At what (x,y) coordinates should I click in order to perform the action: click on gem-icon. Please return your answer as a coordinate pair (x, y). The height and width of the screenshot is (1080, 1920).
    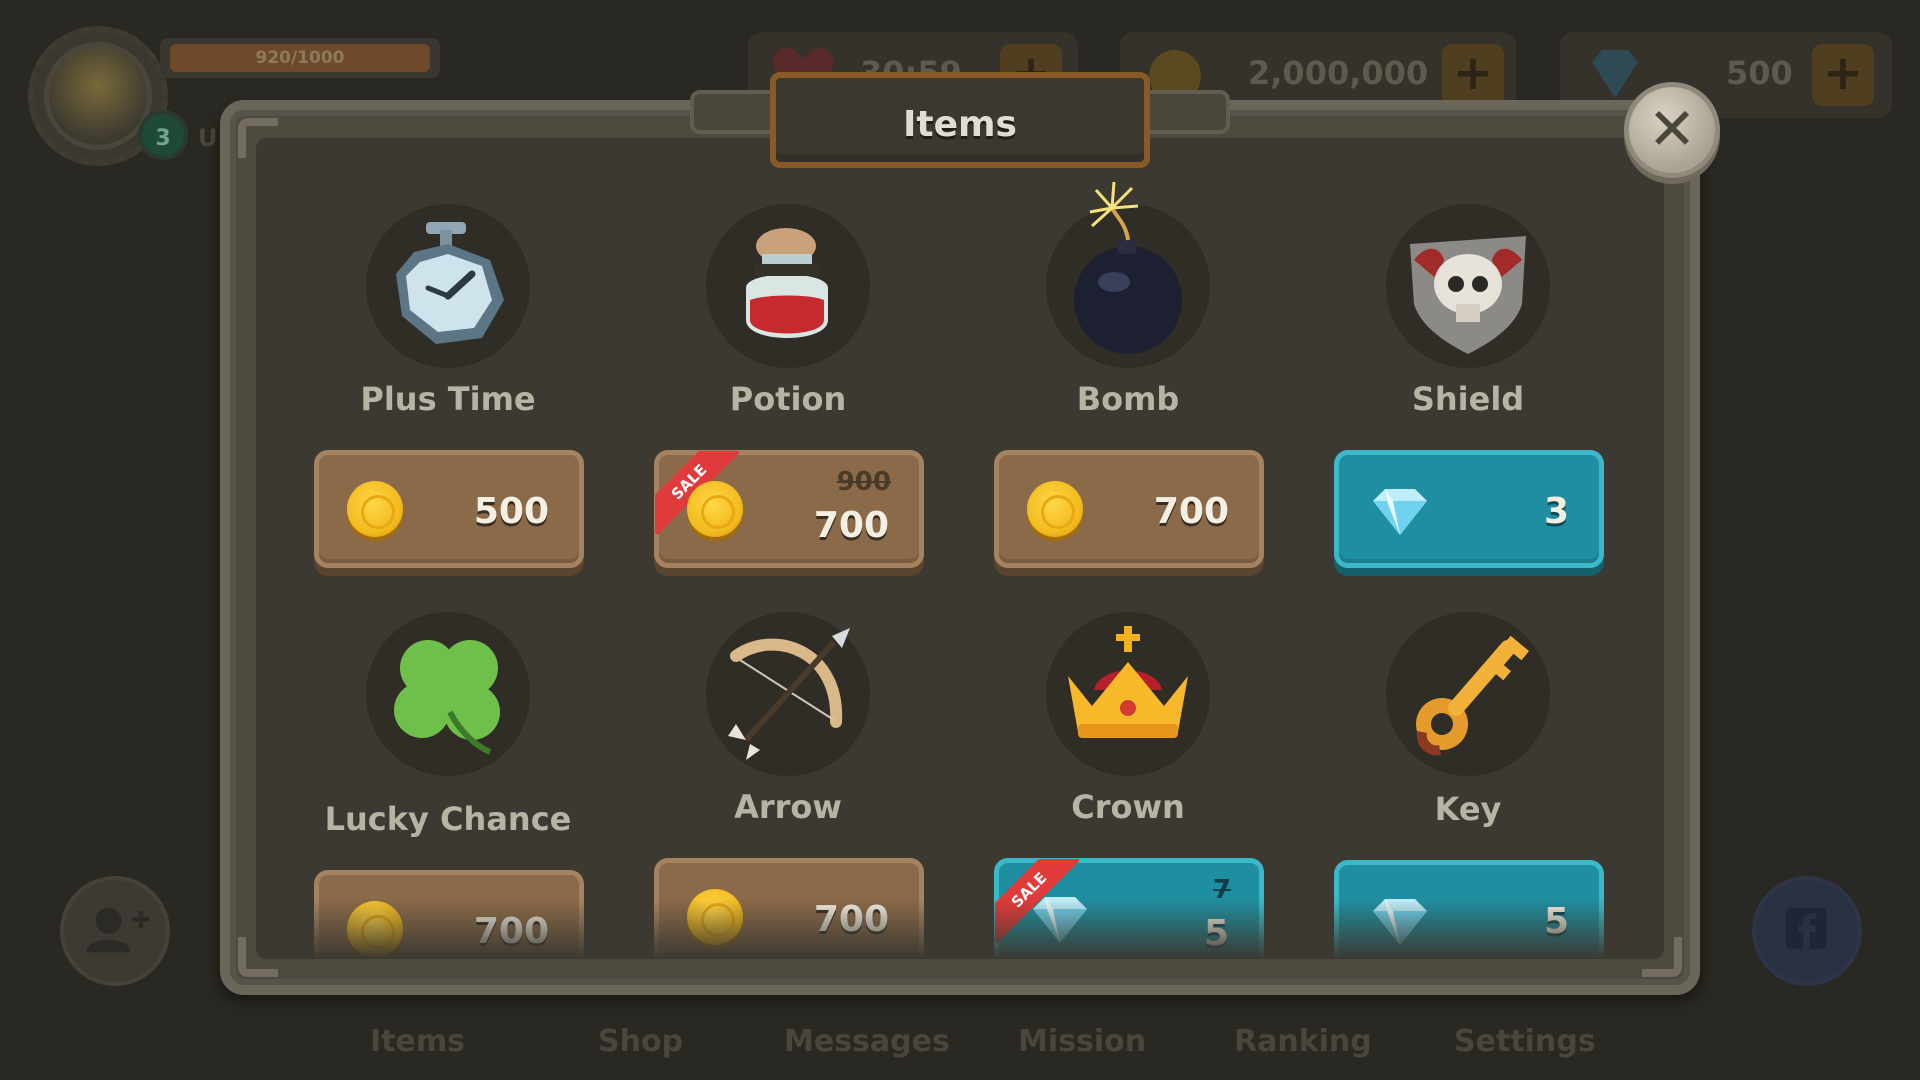
    Looking at the image, I should click on (1400, 512).